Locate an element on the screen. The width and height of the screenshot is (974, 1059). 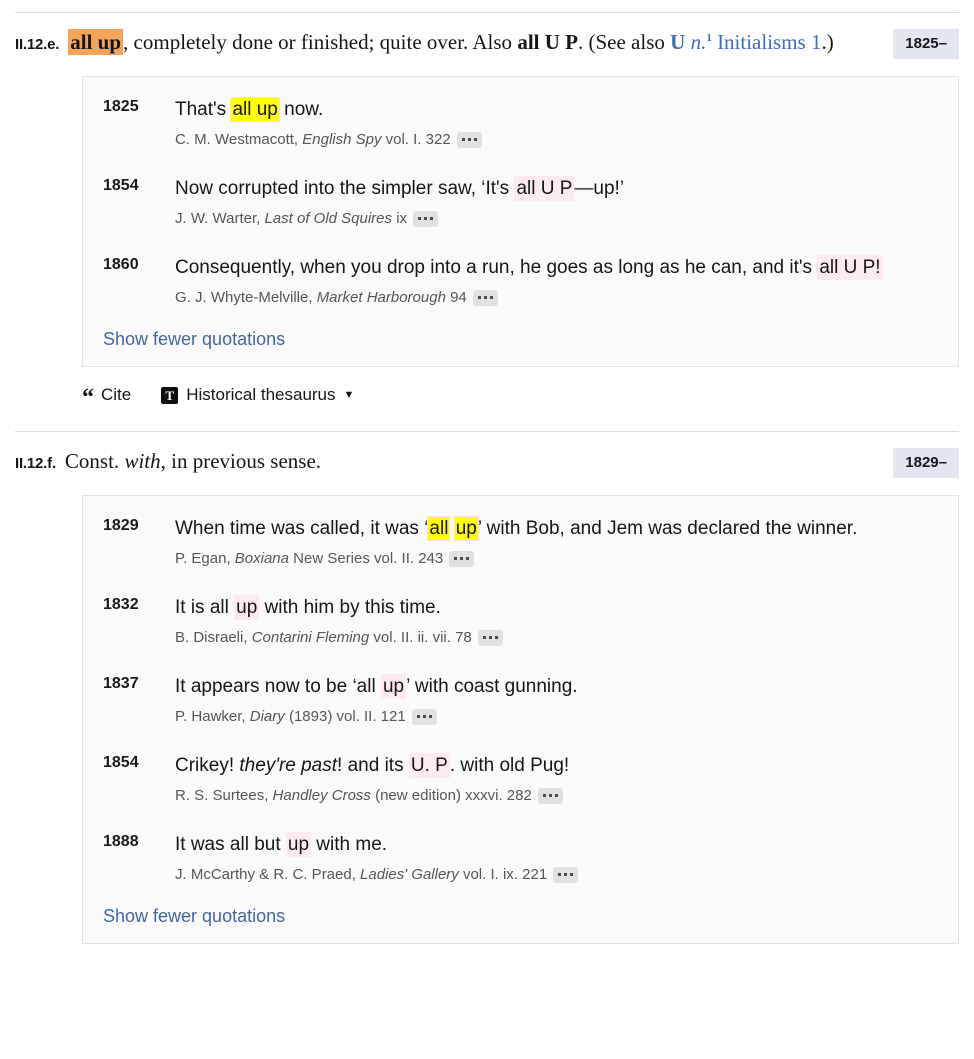
quotation-year: 1825 is located at coordinates (121, 106).